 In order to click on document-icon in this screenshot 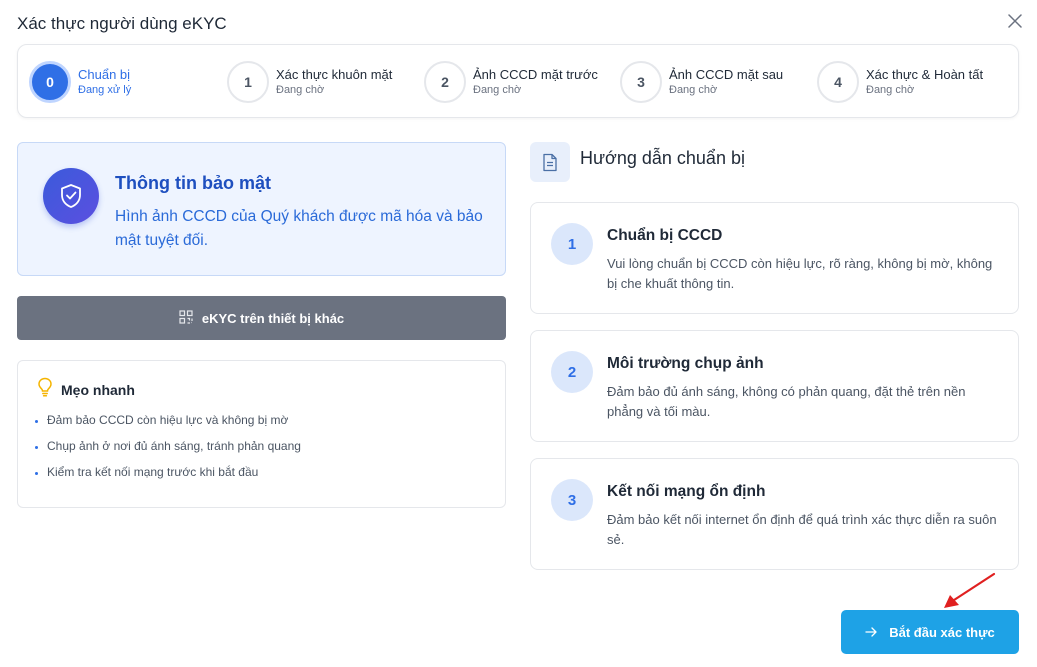, I will do `click(550, 162)`.